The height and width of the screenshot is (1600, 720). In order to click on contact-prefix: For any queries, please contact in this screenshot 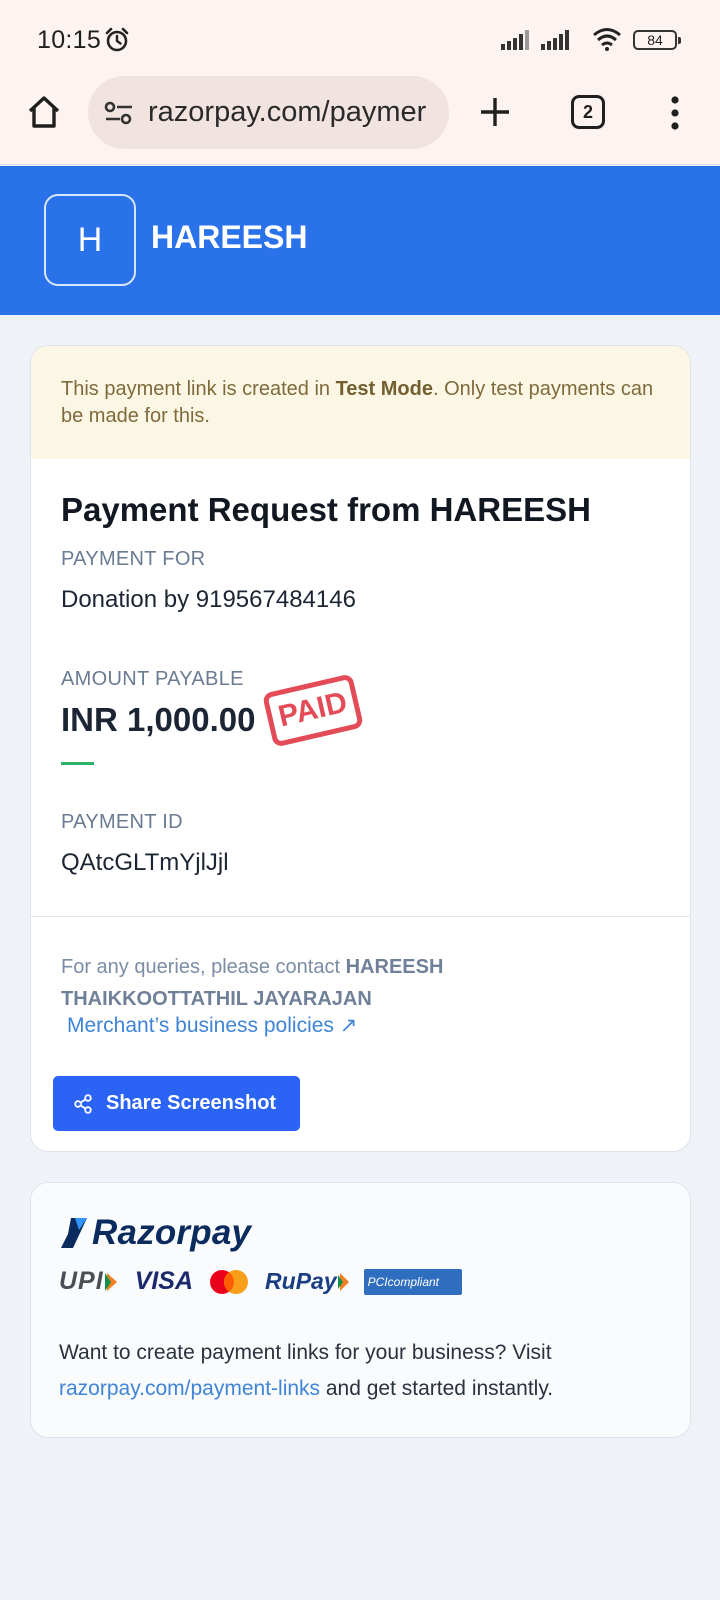, I will do `click(203, 967)`.